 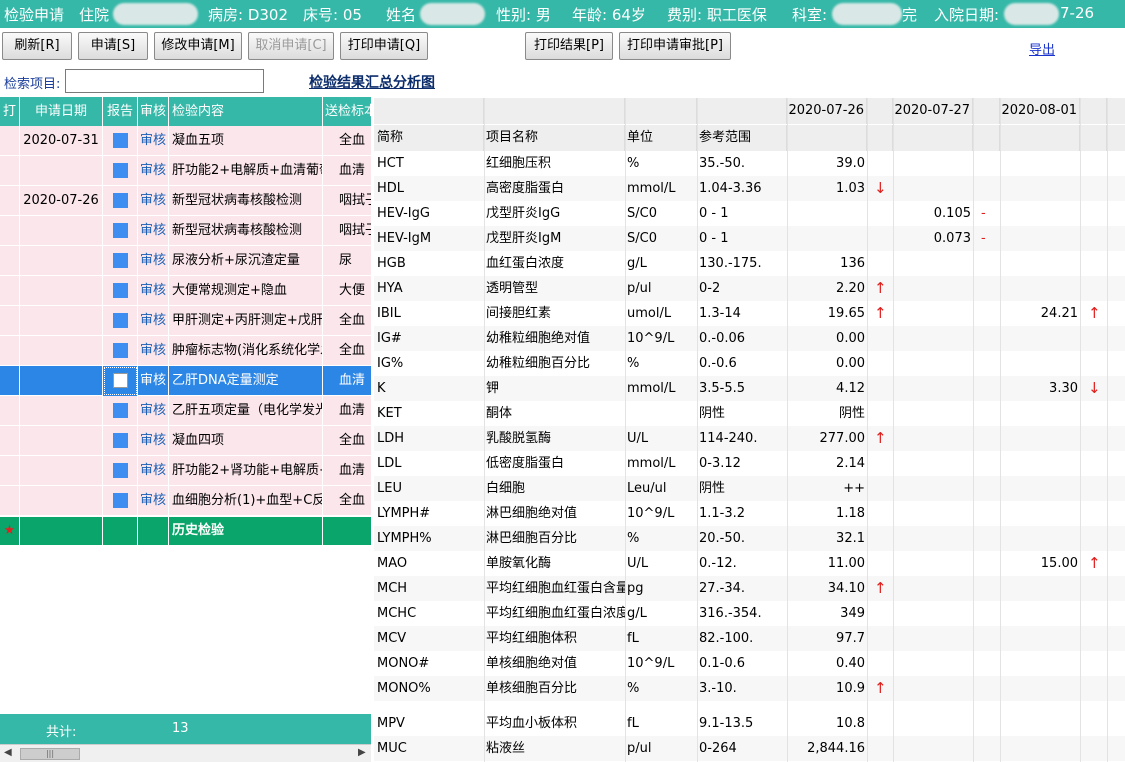 I want to click on result-row: HYA 透明管型 p/ul 0-2 2.20 ↑, so click(x=749, y=288).